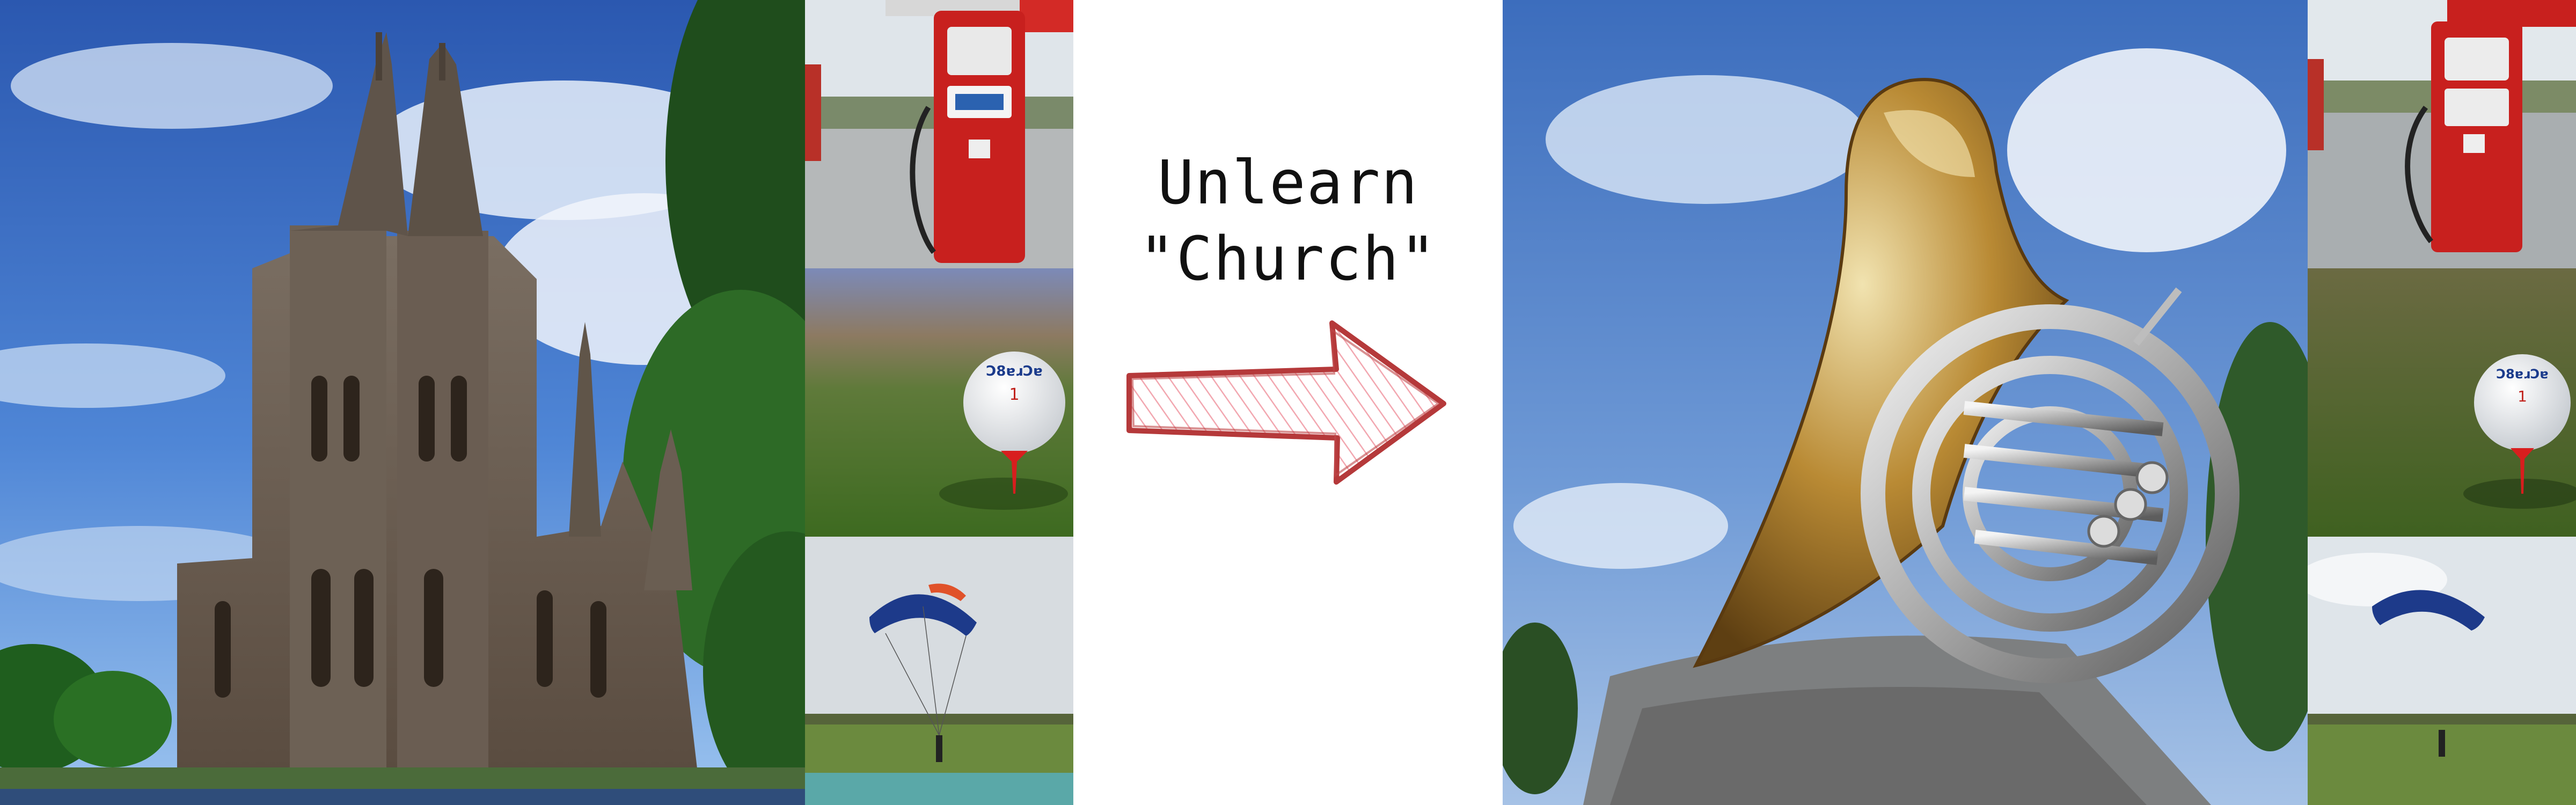 This screenshot has height=805, width=2576. I want to click on unlearn-caption: Unlearn "Church", so click(1288, 221).